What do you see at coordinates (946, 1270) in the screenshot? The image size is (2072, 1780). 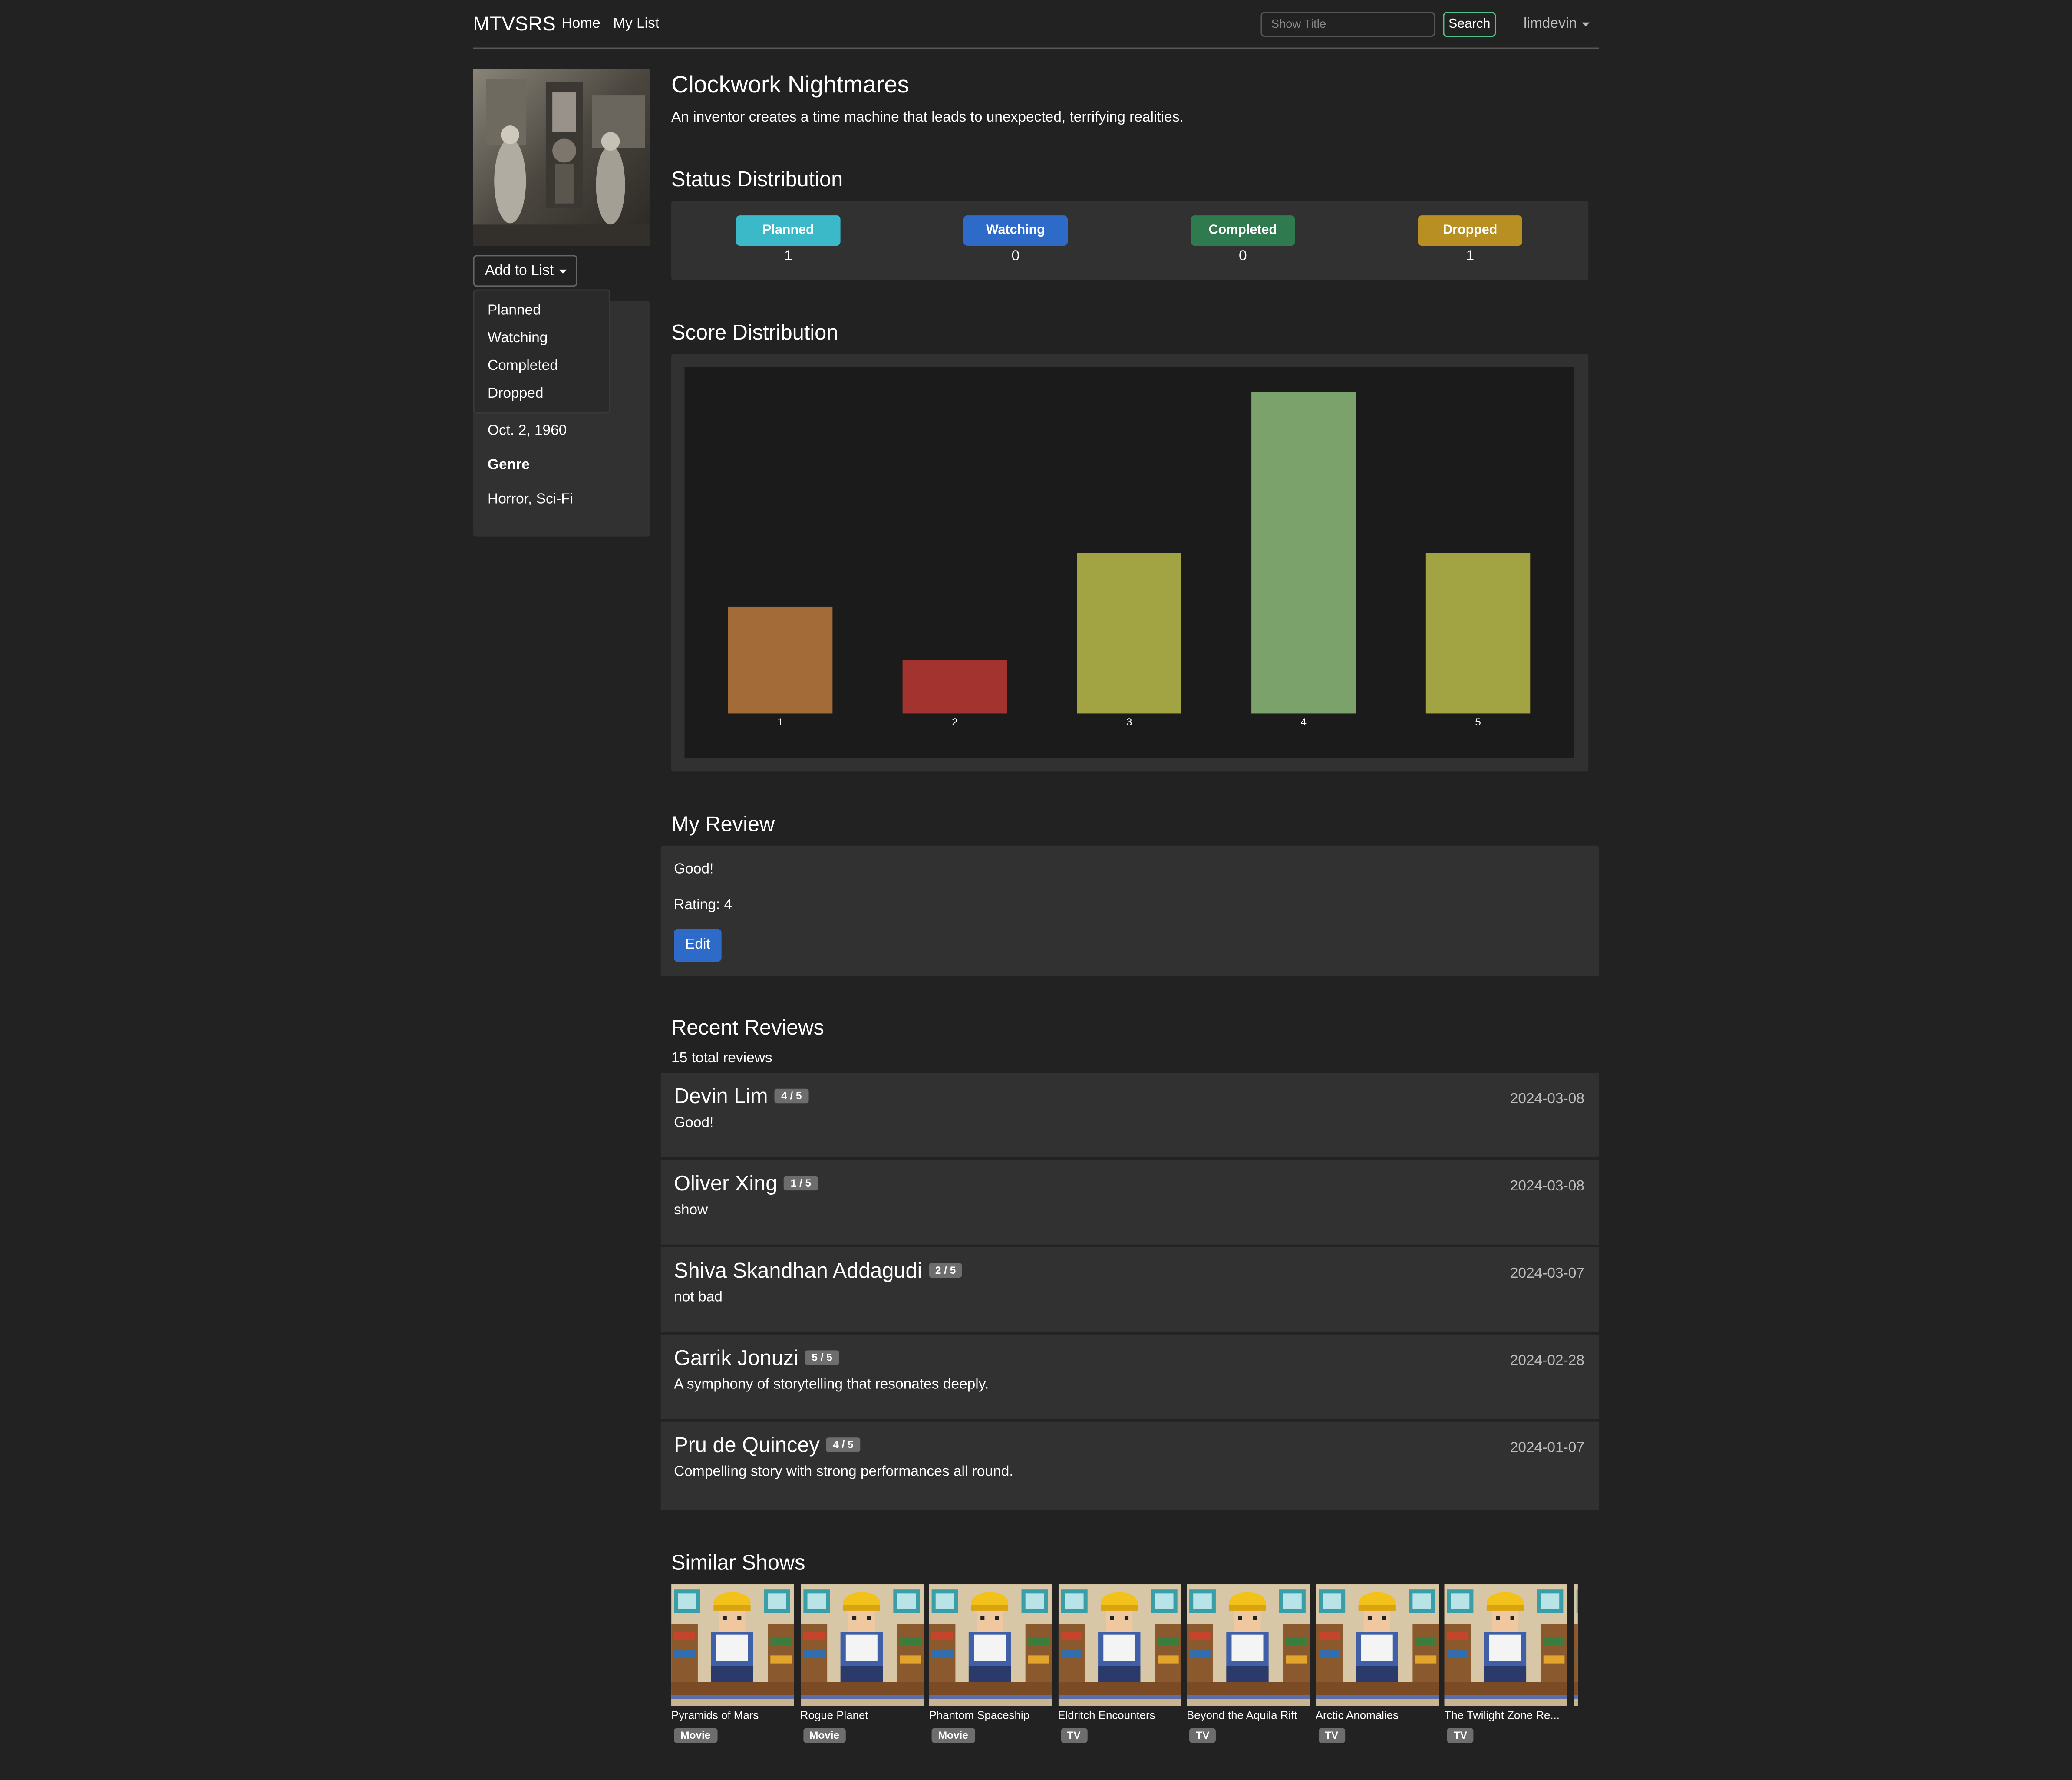 I see `score-badge: 2 / 5` at bounding box center [946, 1270].